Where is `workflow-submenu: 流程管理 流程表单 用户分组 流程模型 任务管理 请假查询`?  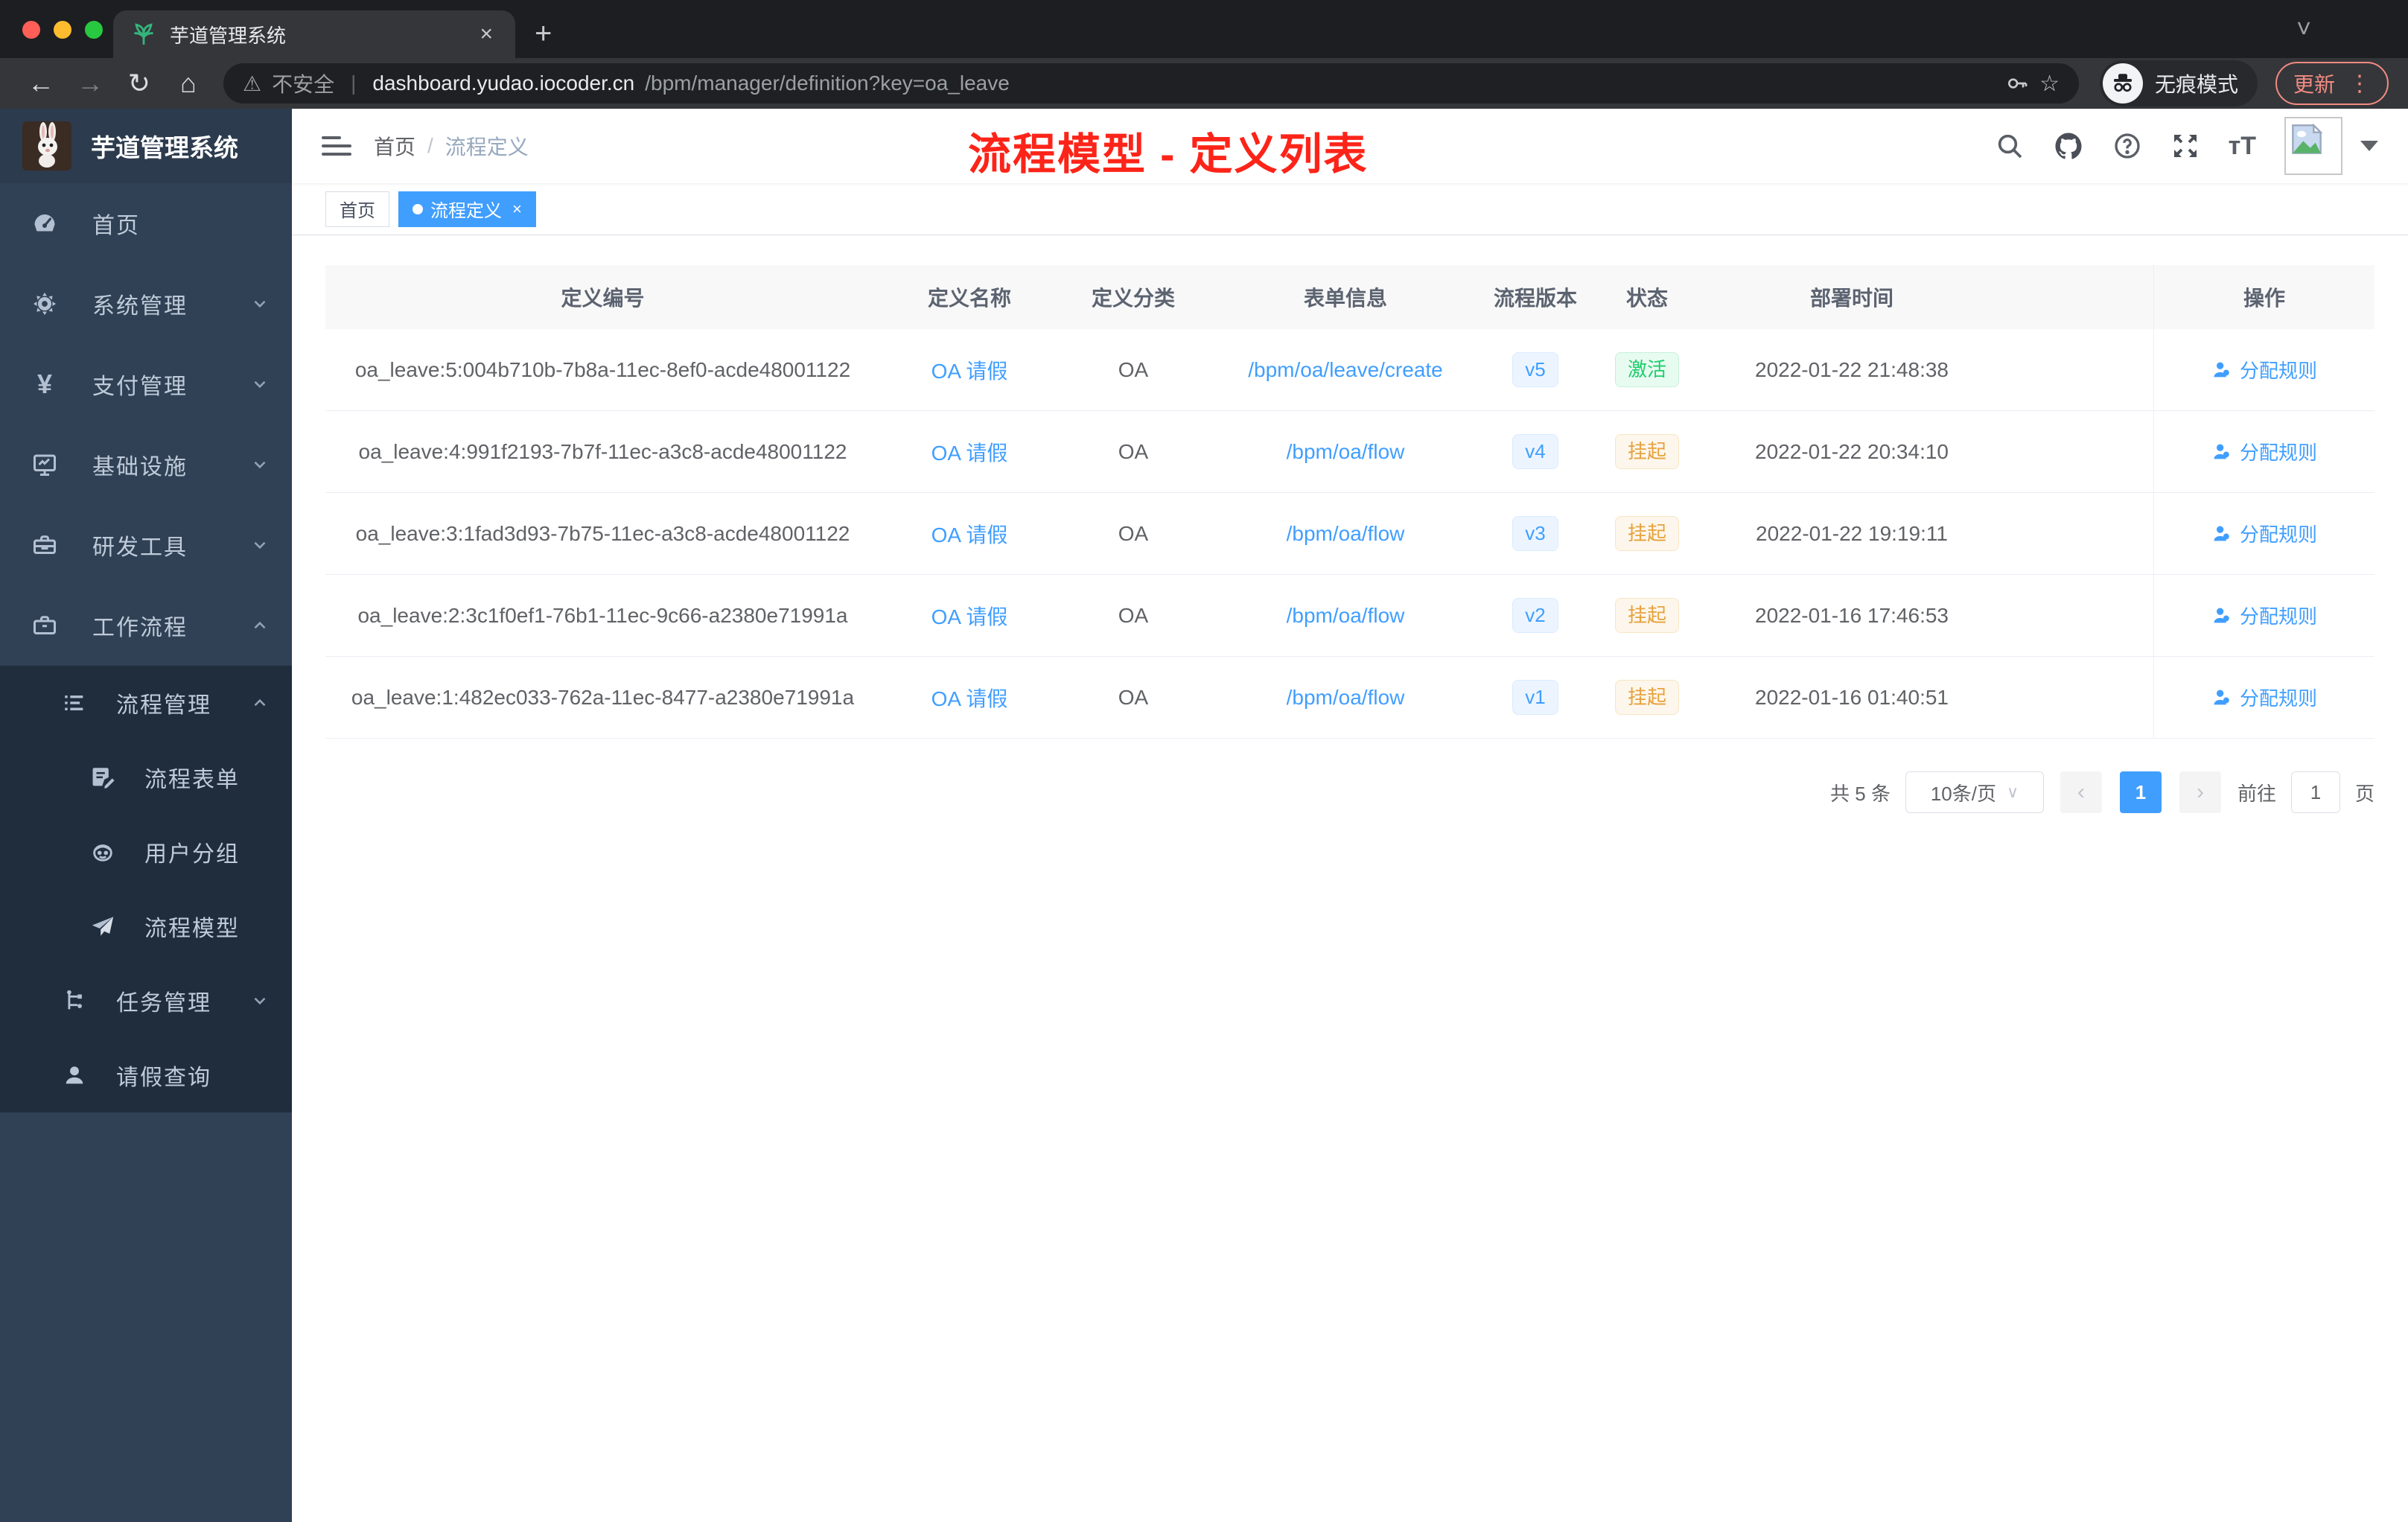 workflow-submenu: 流程管理 流程表单 用户分组 流程模型 任务管理 请假查询 is located at coordinates (146, 889).